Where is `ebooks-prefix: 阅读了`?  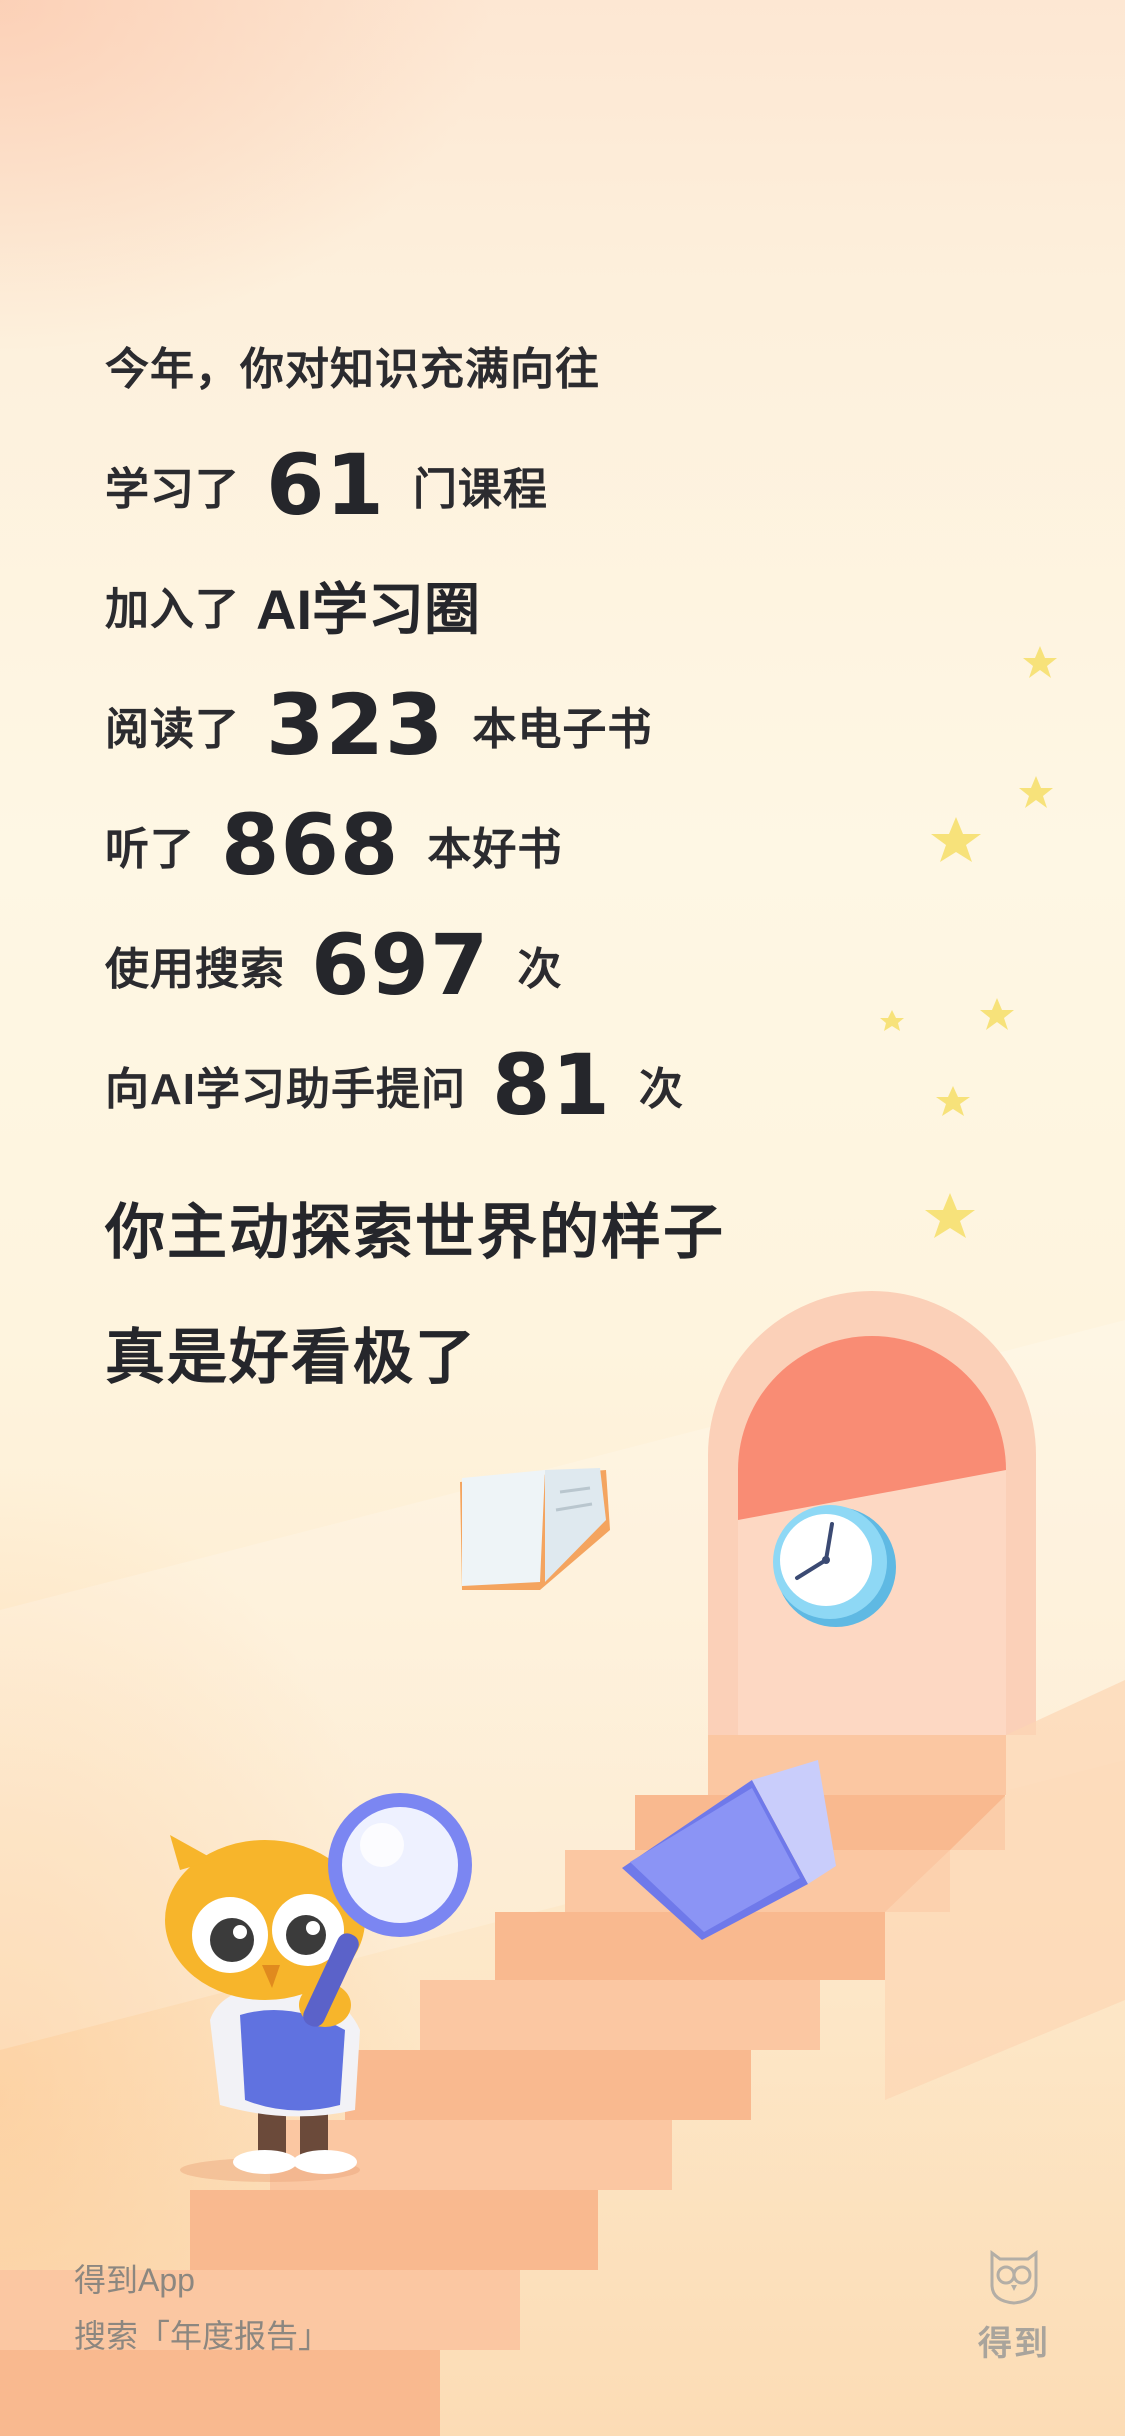
ebooks-prefix: 阅读了 is located at coordinates (172, 729).